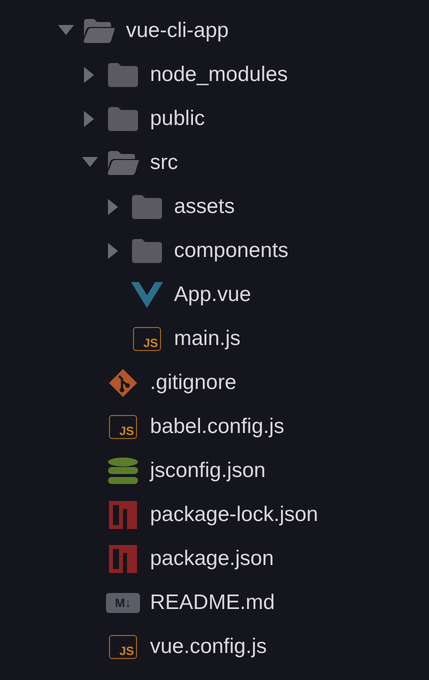 The height and width of the screenshot is (680, 429). What do you see at coordinates (177, 119) in the screenshot?
I see `folder-name: public` at bounding box center [177, 119].